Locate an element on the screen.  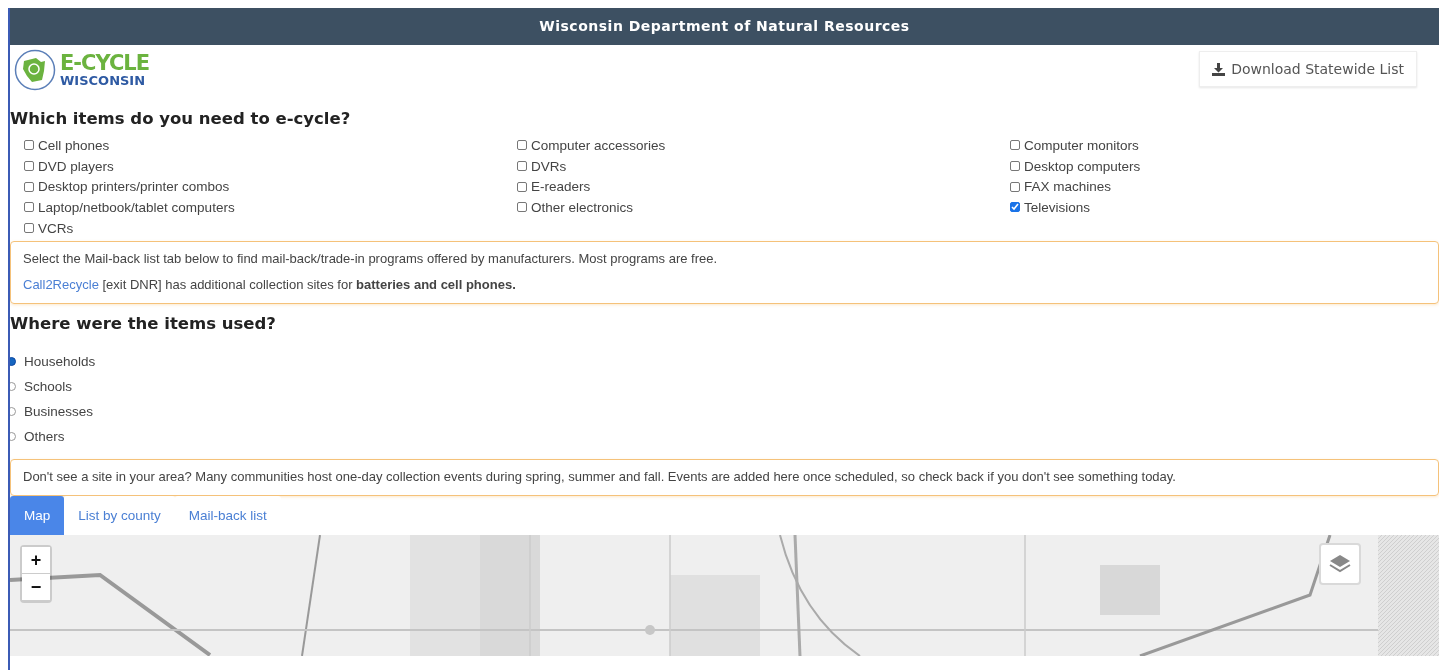
header-title: Wisconsin Department of Natural Resources is located at coordinates (724, 26).